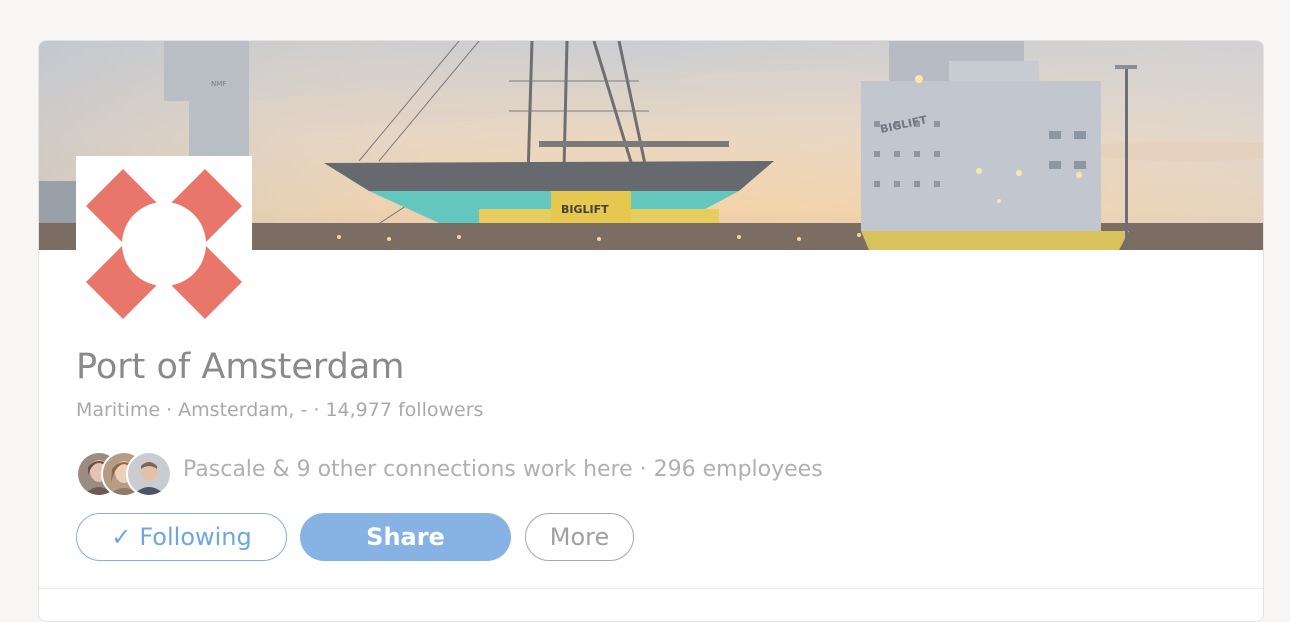  Describe the element at coordinates (121, 537) in the screenshot. I see `checkmark-icon: ✓` at that location.